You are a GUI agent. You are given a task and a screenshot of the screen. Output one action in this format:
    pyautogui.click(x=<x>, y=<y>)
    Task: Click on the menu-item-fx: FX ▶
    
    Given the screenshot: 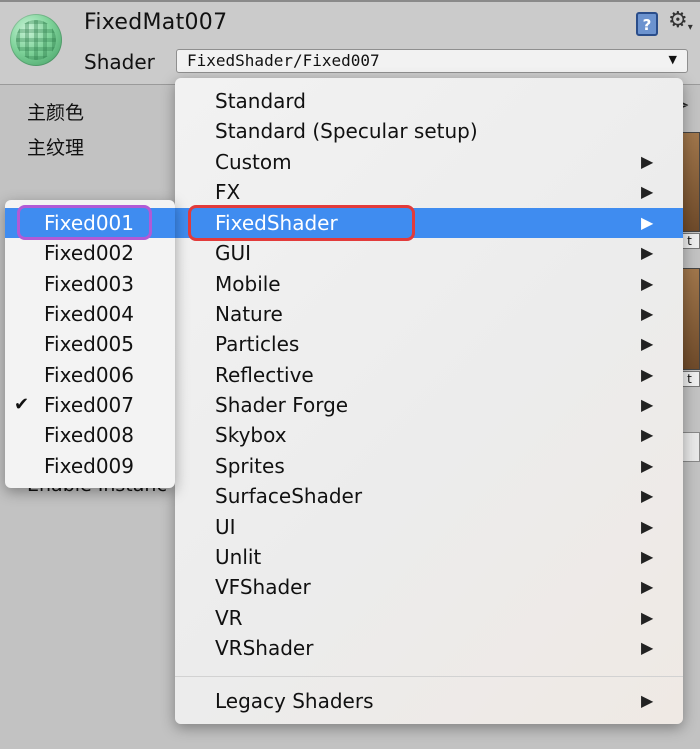 What is the action you would take?
    pyautogui.click(x=429, y=192)
    